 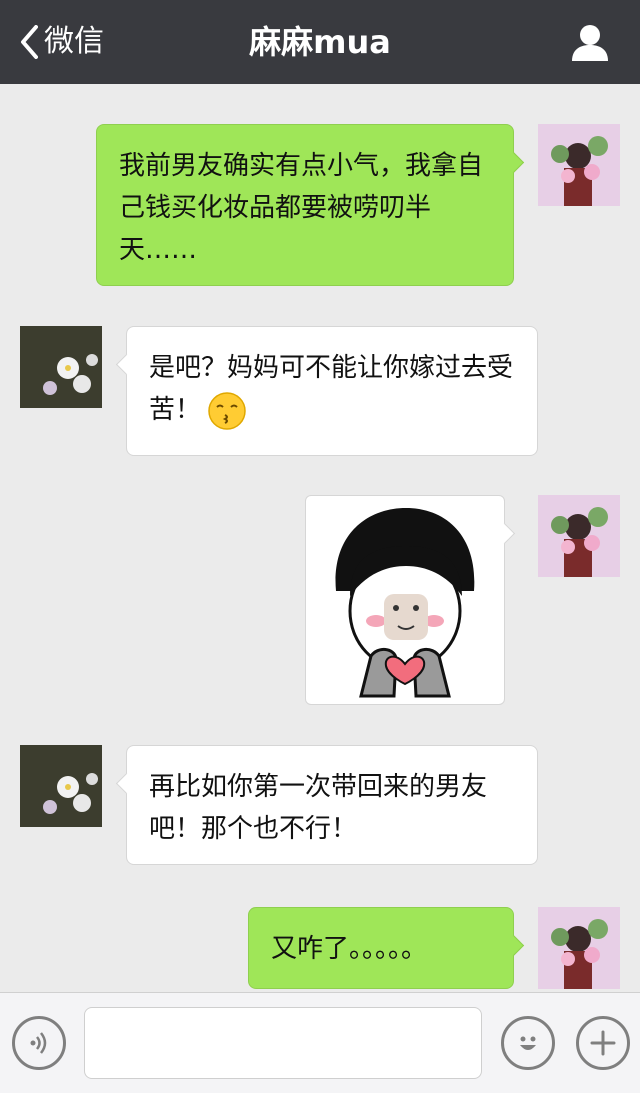 I want to click on input-toolbar, so click(x=320, y=1042).